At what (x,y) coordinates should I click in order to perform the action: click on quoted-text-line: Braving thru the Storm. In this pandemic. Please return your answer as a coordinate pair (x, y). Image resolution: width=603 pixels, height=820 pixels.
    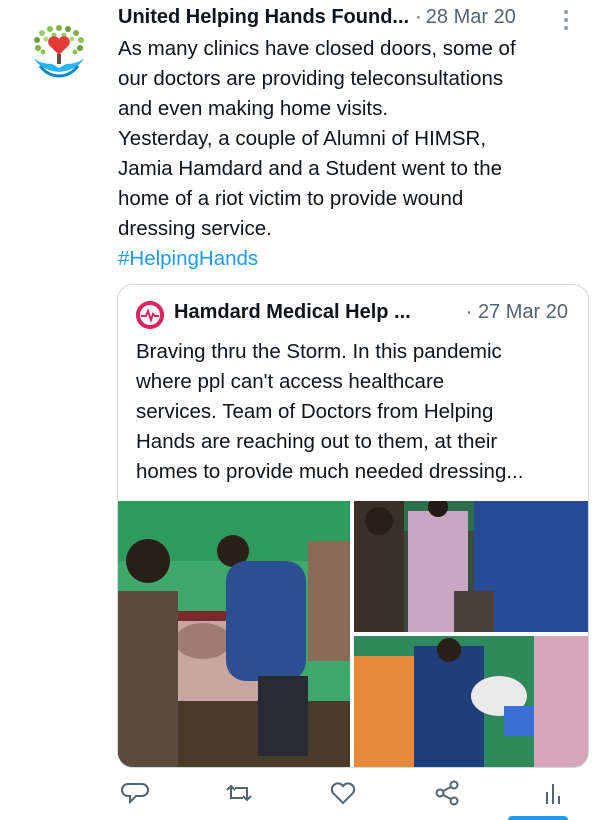
    Looking at the image, I should click on (319, 351).